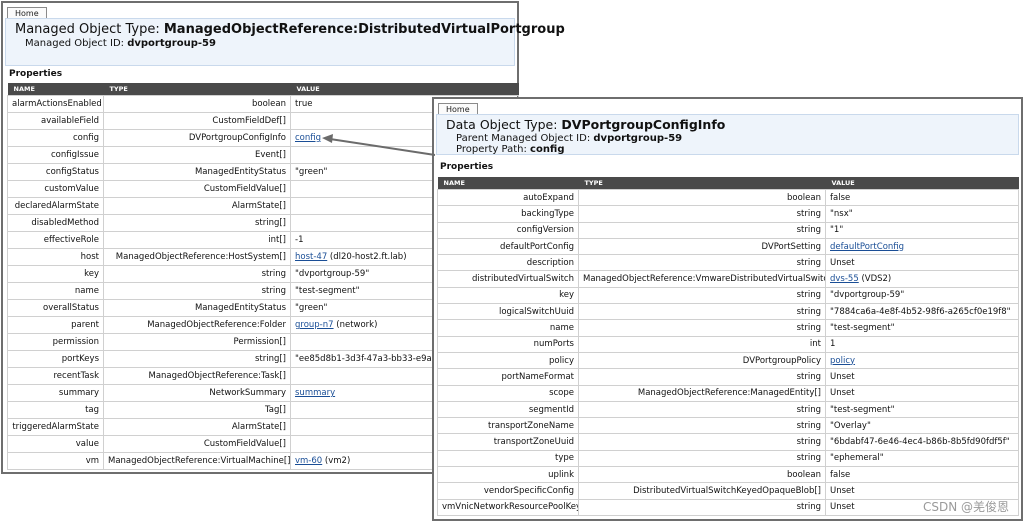 This screenshot has width=1024, height=522. Describe the element at coordinates (382, 147) in the screenshot. I see `arrow-line` at that location.